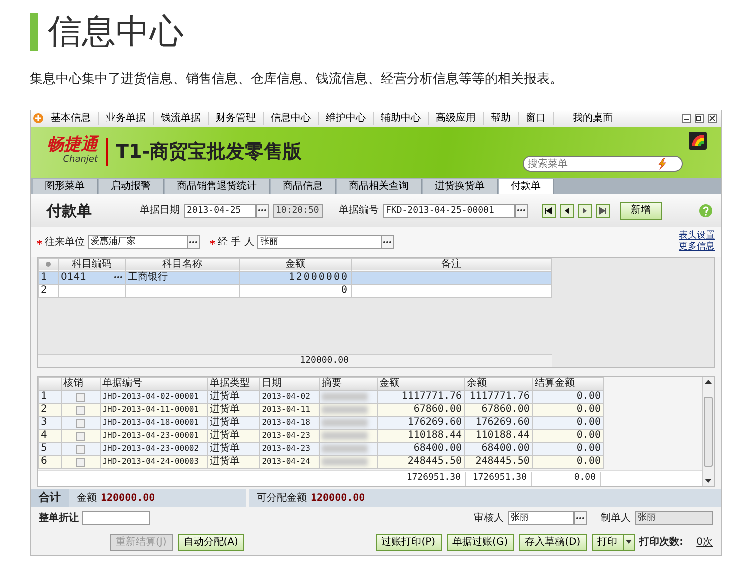  I want to click on menu-item: 辅助中心, so click(401, 118).